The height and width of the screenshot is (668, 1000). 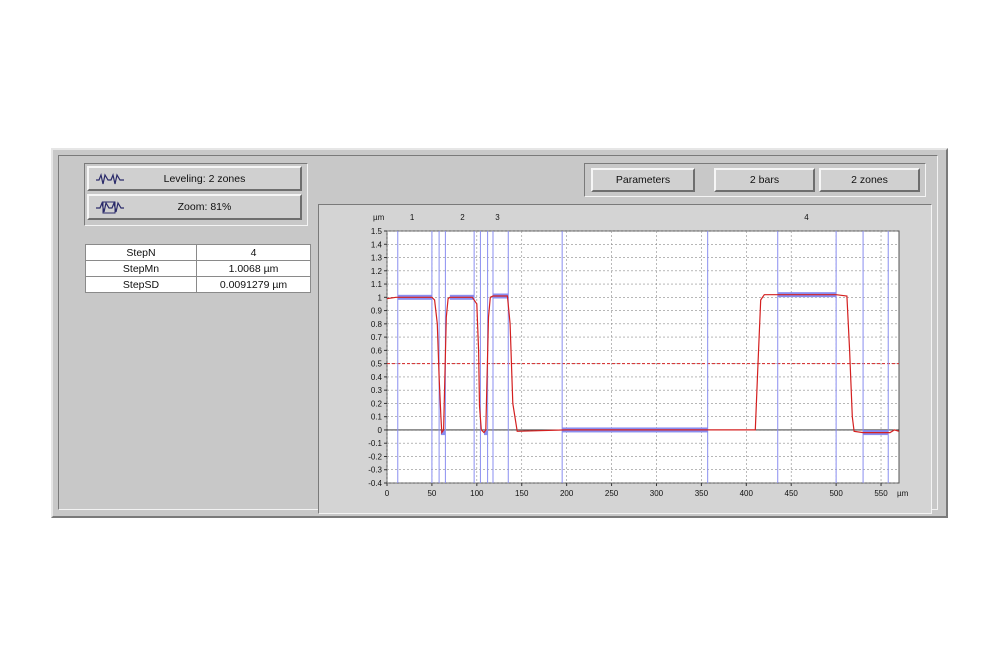 What do you see at coordinates (497, 217) in the screenshot?
I see `step-number-label: 3` at bounding box center [497, 217].